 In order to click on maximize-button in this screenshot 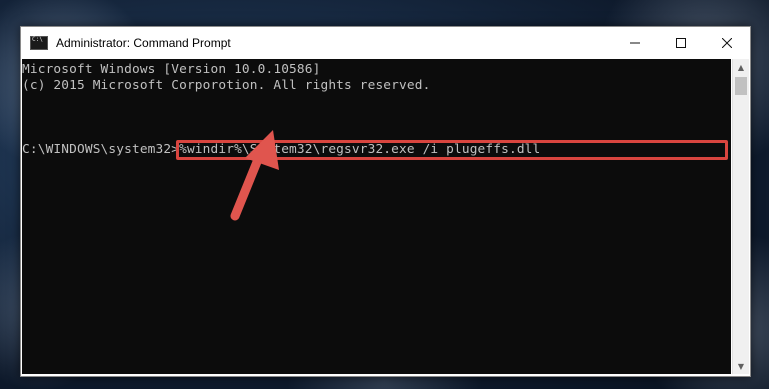, I will do `click(681, 43)`.